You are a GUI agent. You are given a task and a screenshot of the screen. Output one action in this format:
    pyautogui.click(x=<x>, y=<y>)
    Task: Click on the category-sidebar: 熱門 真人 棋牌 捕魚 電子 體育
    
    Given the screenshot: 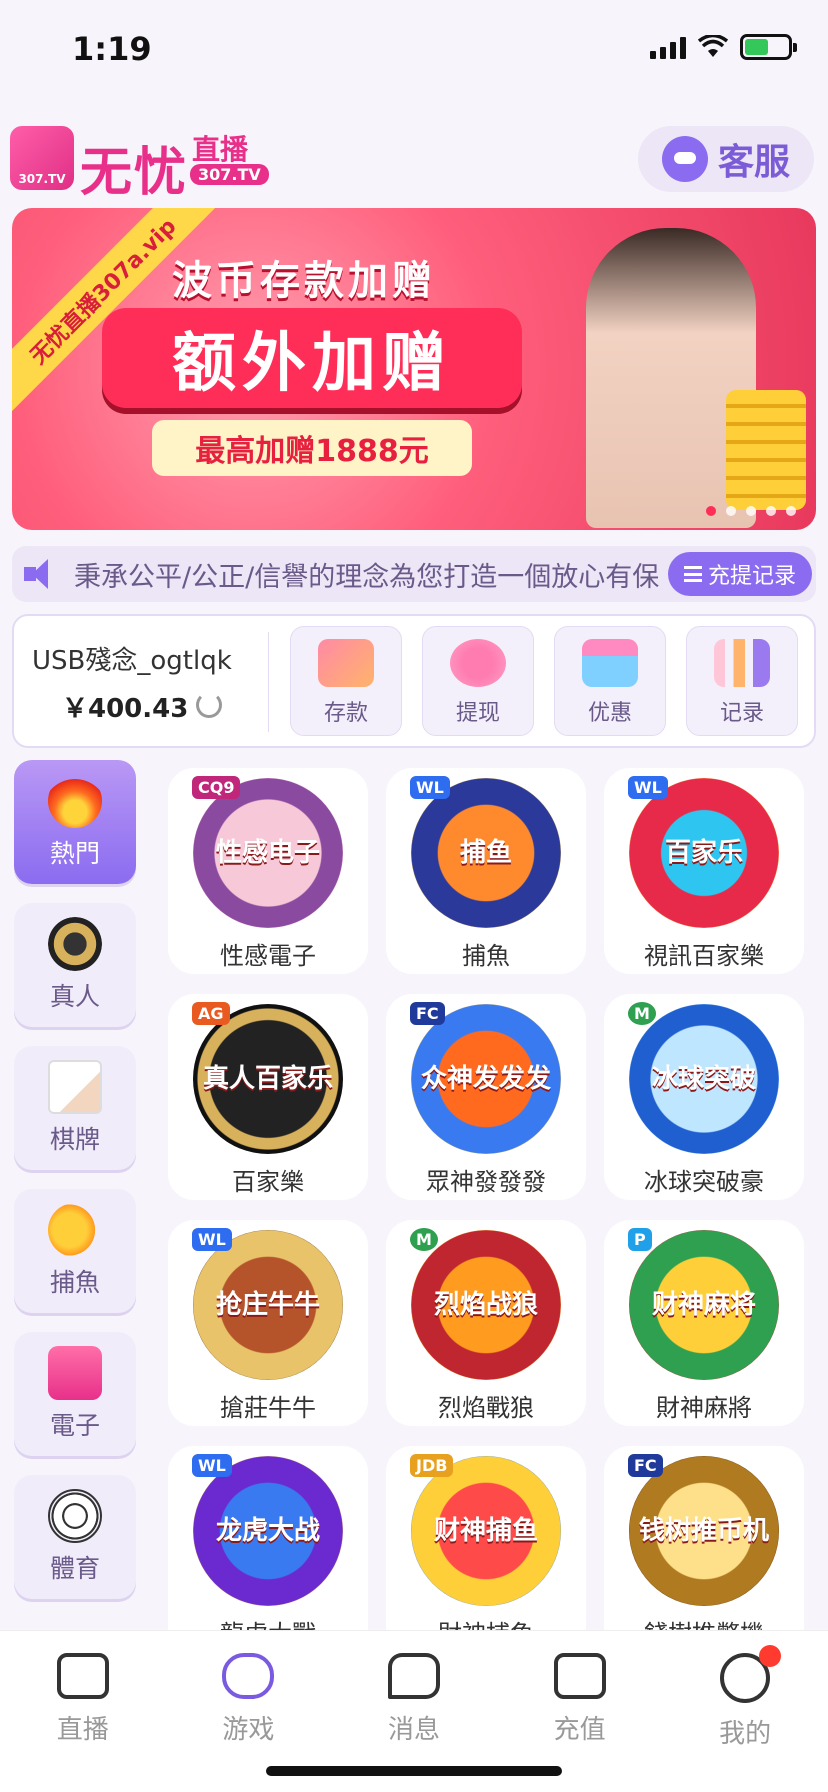 What is the action you would take?
    pyautogui.click(x=76, y=1189)
    